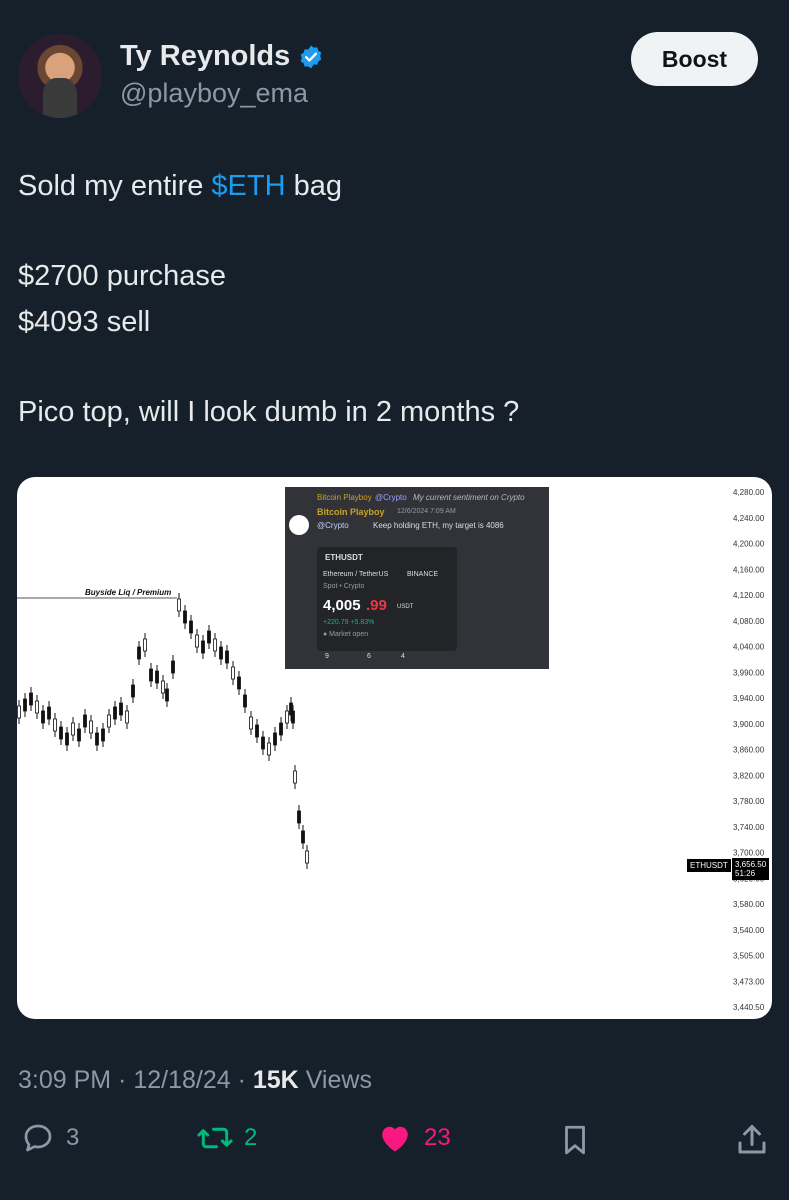 The height and width of the screenshot is (1200, 789). I want to click on tweet-meta: 3:09 PM · 12/18/24 · 15K Views, so click(195, 1080).